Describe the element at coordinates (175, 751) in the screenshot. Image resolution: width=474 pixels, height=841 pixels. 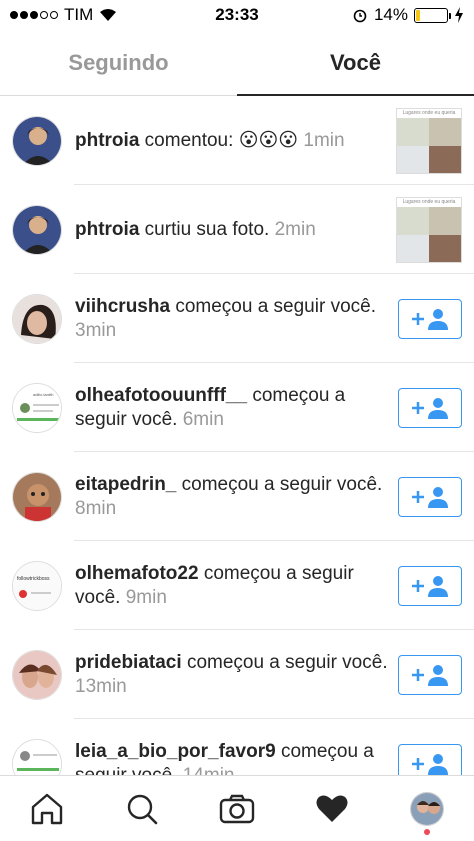
I see `username: leia_a_bio_por_favor9` at that location.